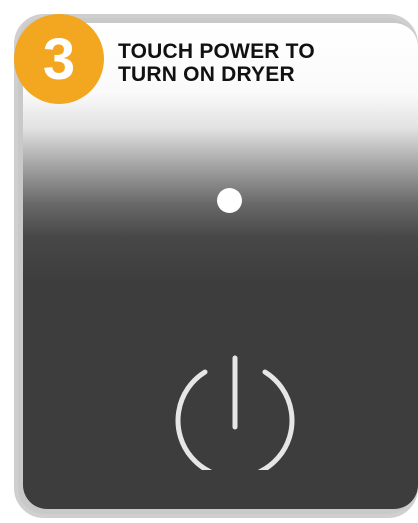 The image size is (418, 523). I want to click on step-number: 3, so click(59, 59).